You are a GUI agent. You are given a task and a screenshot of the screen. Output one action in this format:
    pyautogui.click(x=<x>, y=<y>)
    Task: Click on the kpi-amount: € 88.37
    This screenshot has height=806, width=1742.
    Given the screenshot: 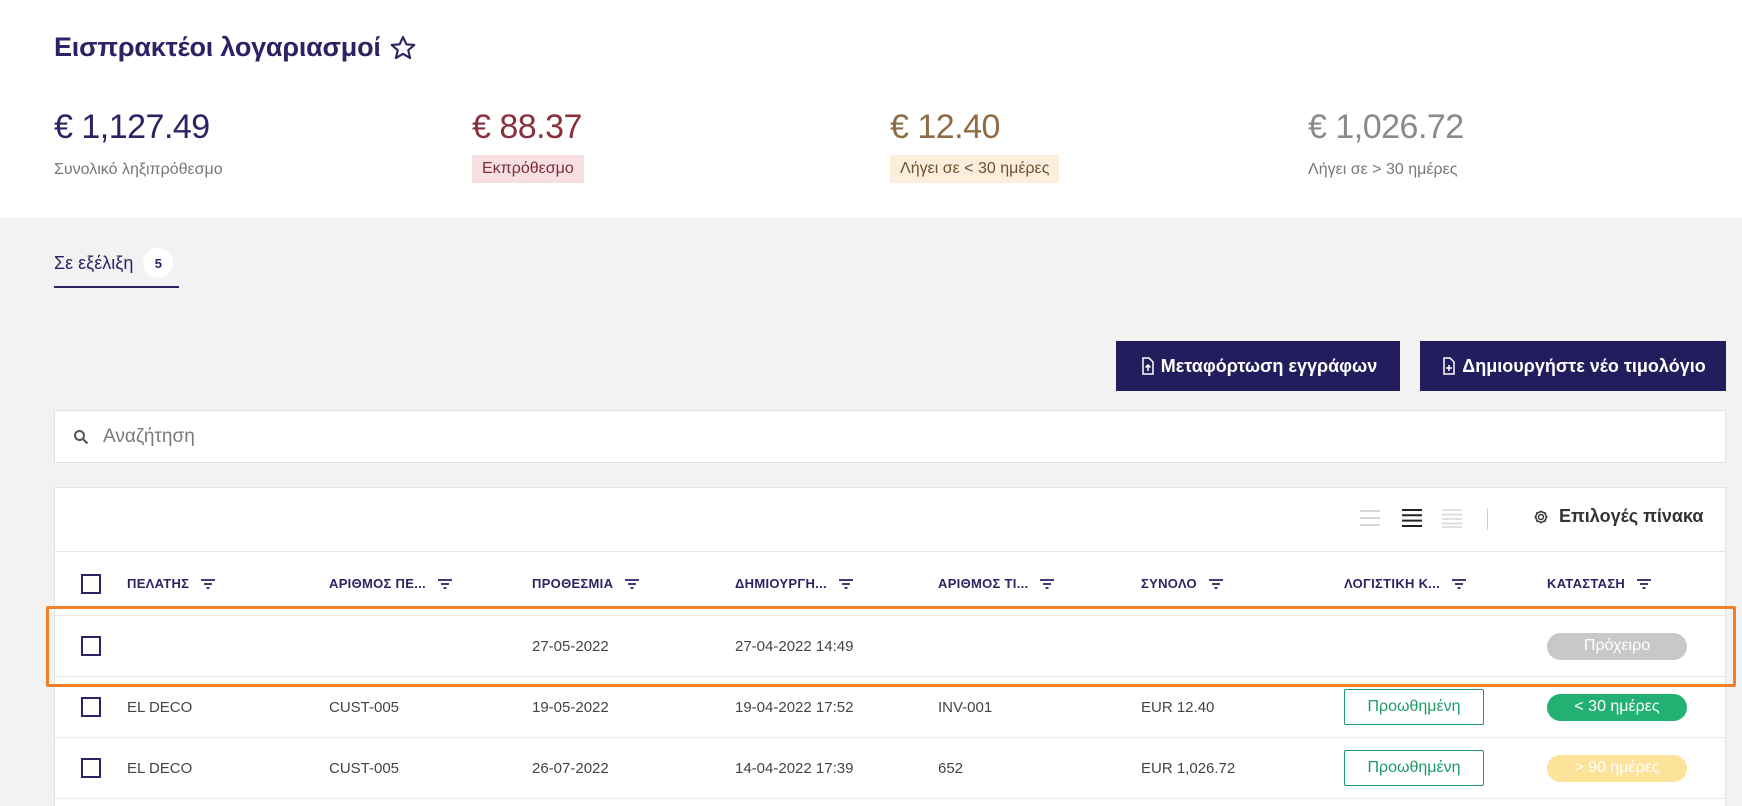 What is the action you would take?
    pyautogui.click(x=527, y=127)
    